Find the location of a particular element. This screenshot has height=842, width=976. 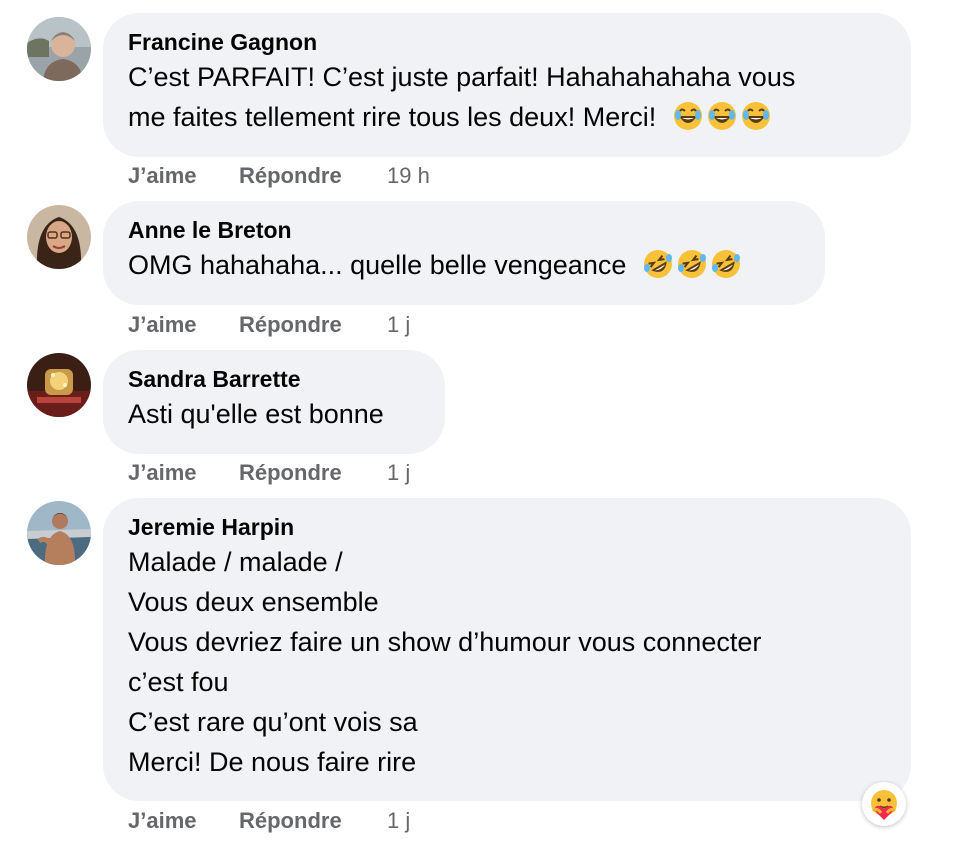

care-reaction-icon is located at coordinates (884, 804).